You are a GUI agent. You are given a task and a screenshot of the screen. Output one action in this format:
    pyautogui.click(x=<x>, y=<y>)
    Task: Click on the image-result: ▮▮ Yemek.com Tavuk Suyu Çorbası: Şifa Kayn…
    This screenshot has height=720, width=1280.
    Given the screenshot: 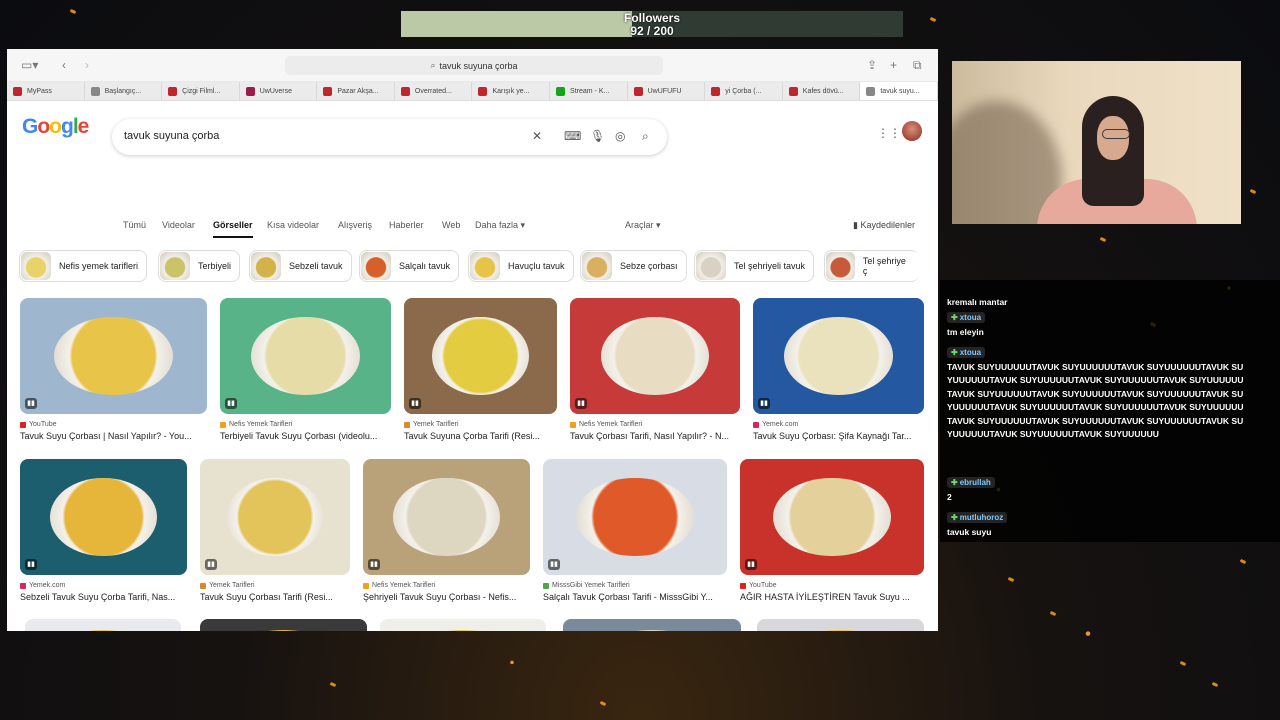 What is the action you would take?
    pyautogui.click(x=838, y=369)
    